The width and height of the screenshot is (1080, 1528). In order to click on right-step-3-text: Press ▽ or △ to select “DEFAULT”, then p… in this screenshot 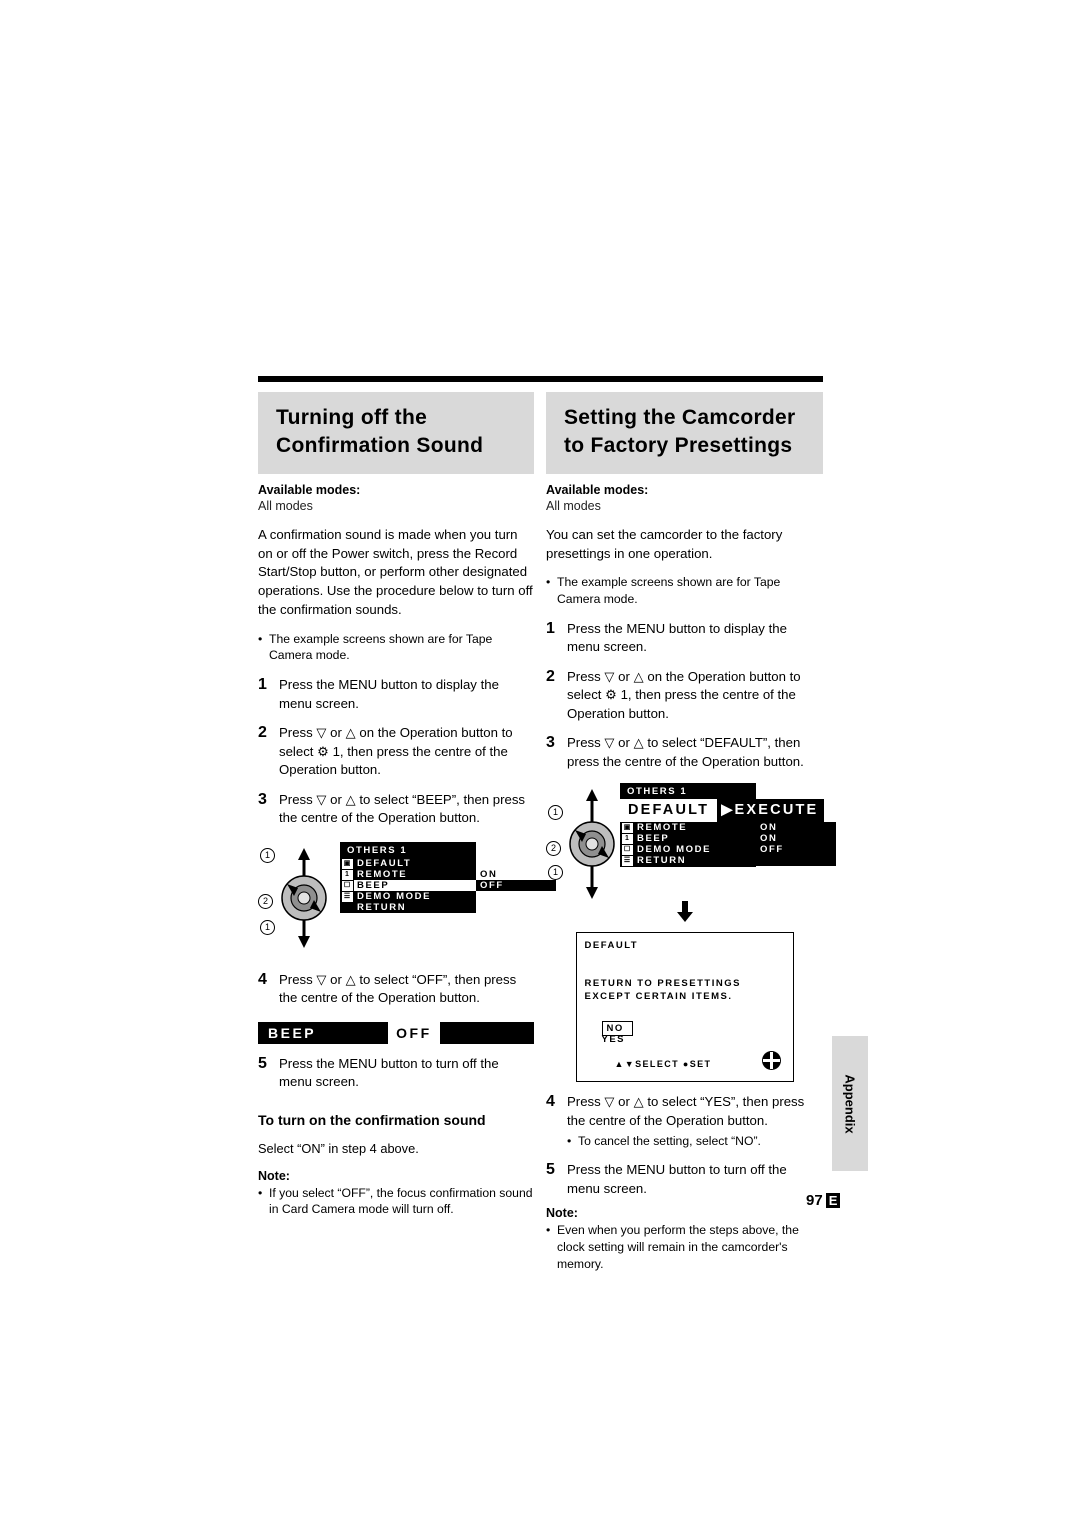, I will do `click(685, 752)`.